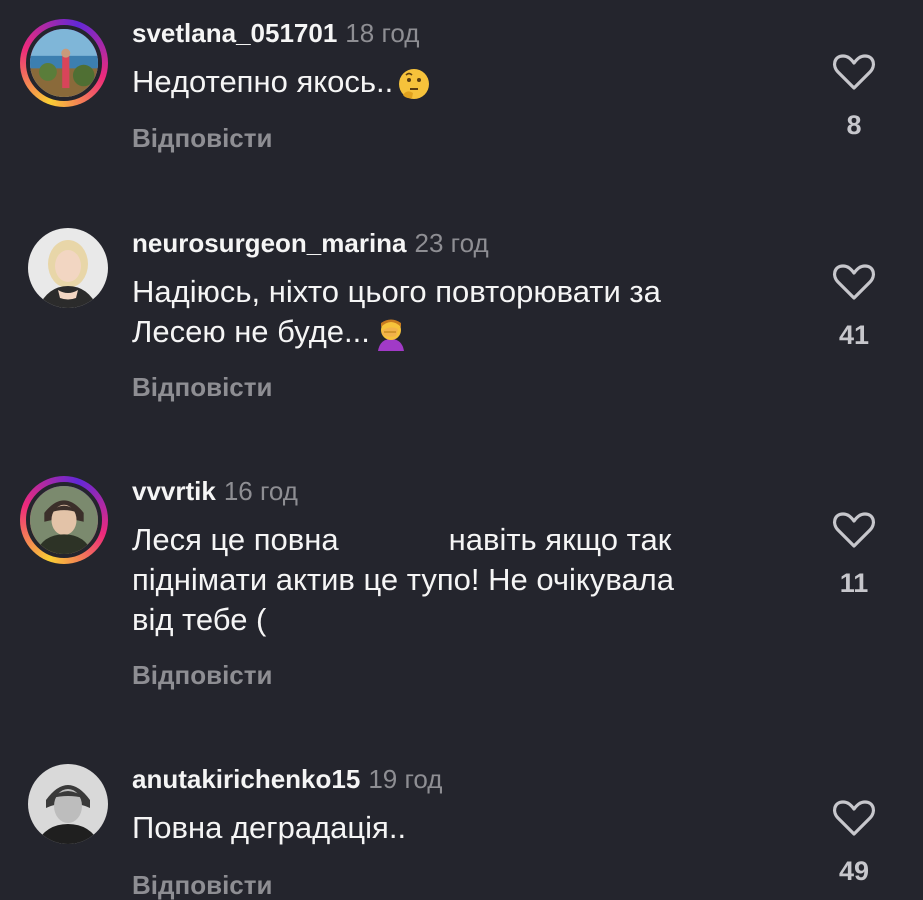  I want to click on comment-line: від тебе (, so click(199, 619).